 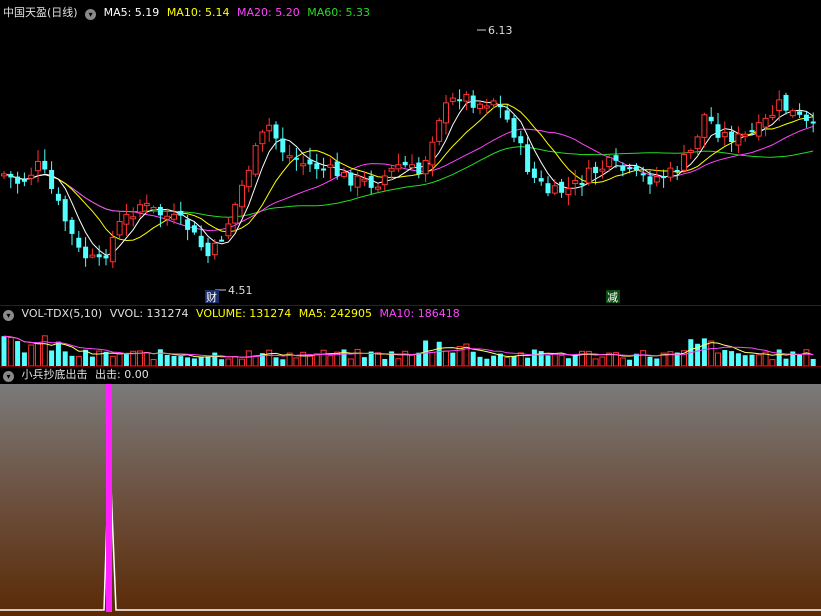 I want to click on ma20-label: MA20: 5.20, so click(x=268, y=12).